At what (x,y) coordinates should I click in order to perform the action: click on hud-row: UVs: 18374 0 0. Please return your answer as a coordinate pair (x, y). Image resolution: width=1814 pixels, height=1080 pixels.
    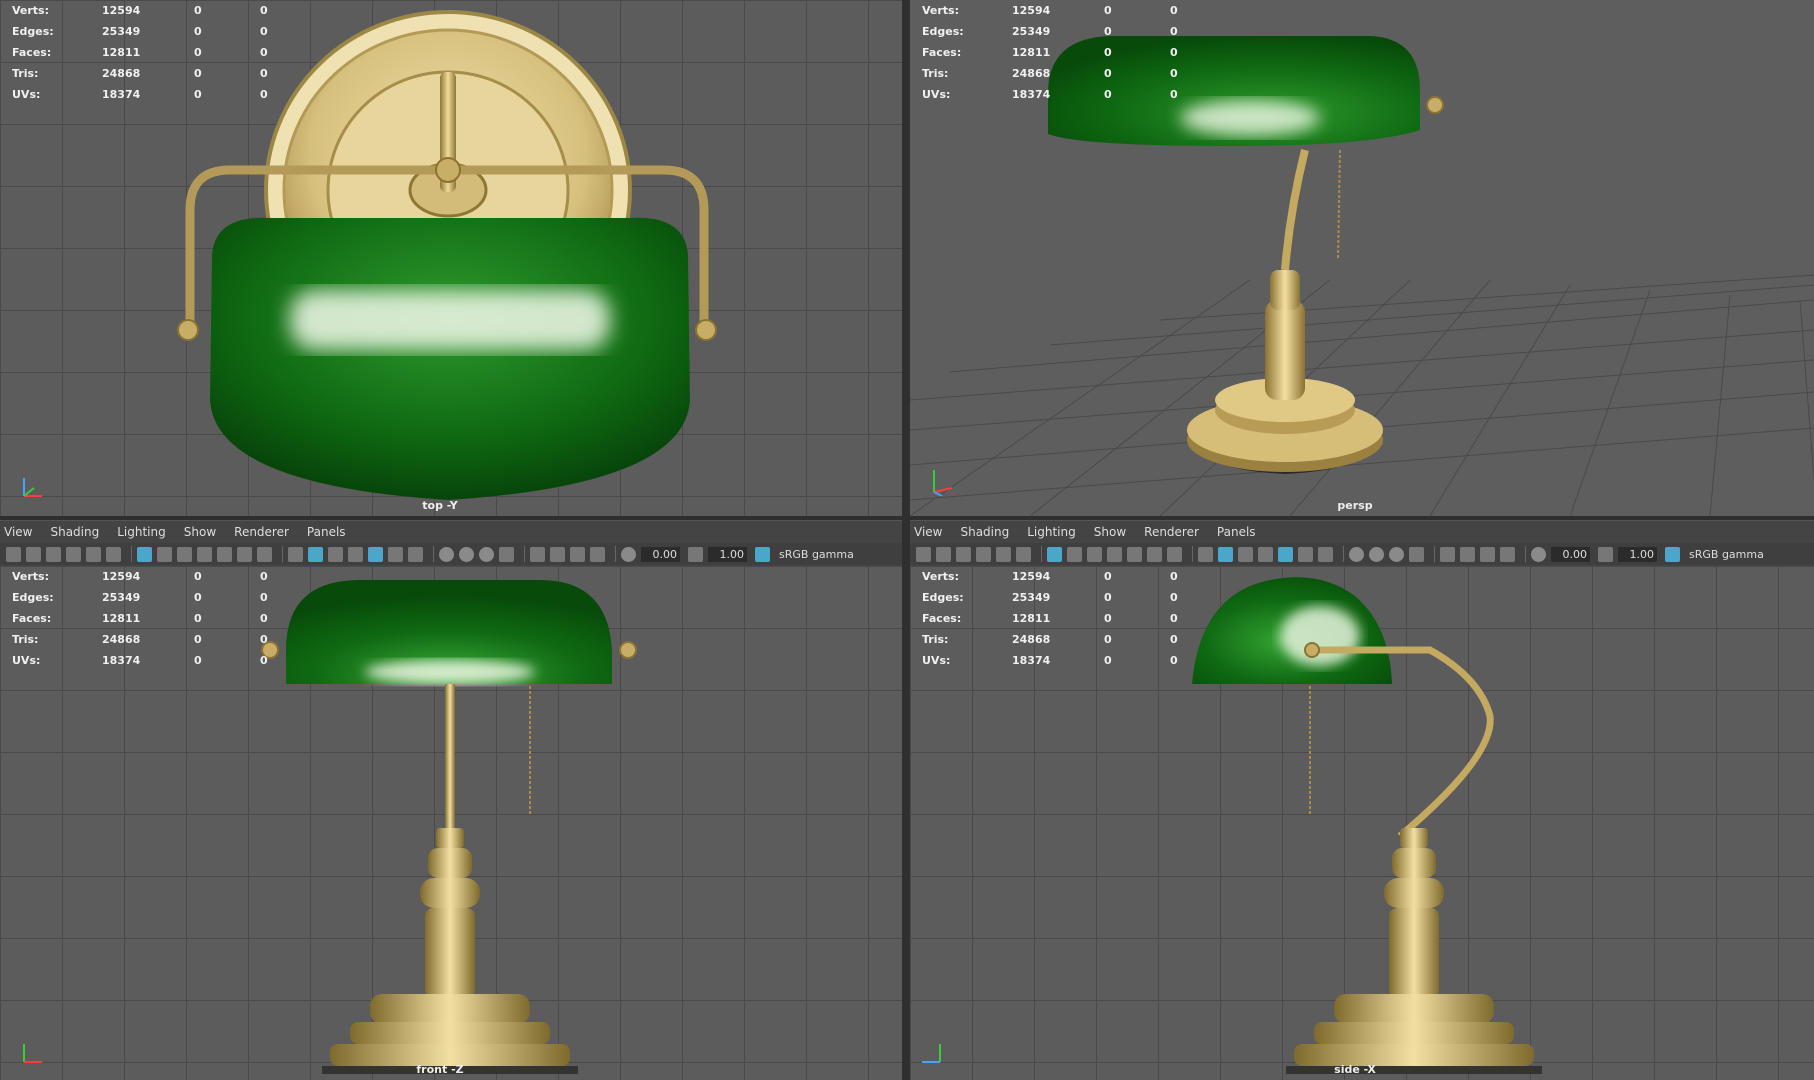
    Looking at the image, I should click on (140, 660).